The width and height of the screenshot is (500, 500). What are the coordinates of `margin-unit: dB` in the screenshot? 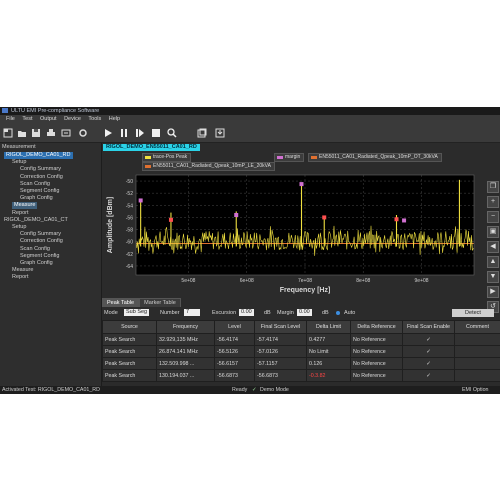 It's located at (325, 313).